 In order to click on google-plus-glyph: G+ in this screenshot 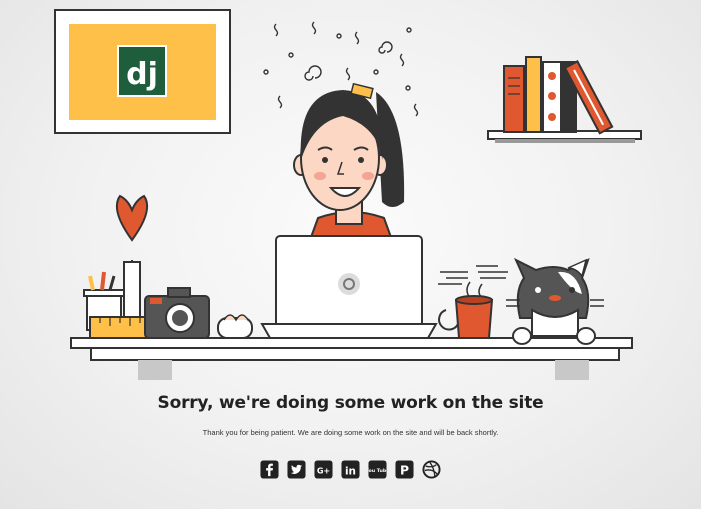, I will do `click(323, 470)`.